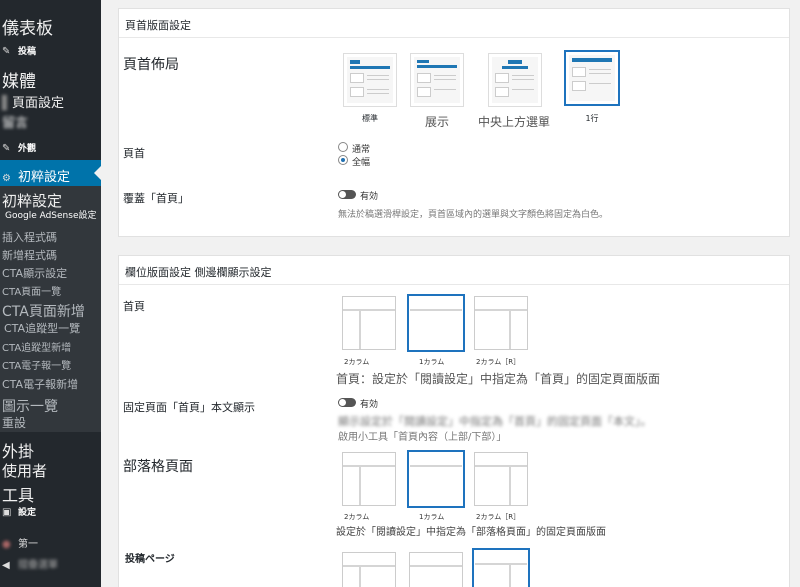 Image resolution: width=800 pixels, height=587 pixels. Describe the element at coordinates (42, 328) in the screenshot. I see `submenu-cta-tracking-list: CTA追蹤型一覽` at that location.